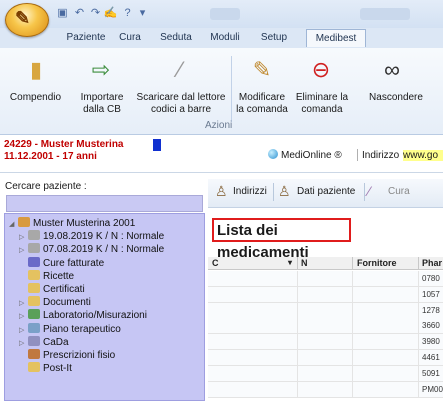  What do you see at coordinates (104, 250) in the screenshot?
I see `tree-node-label: 07.08.2019 K / N : Normale` at bounding box center [104, 250].